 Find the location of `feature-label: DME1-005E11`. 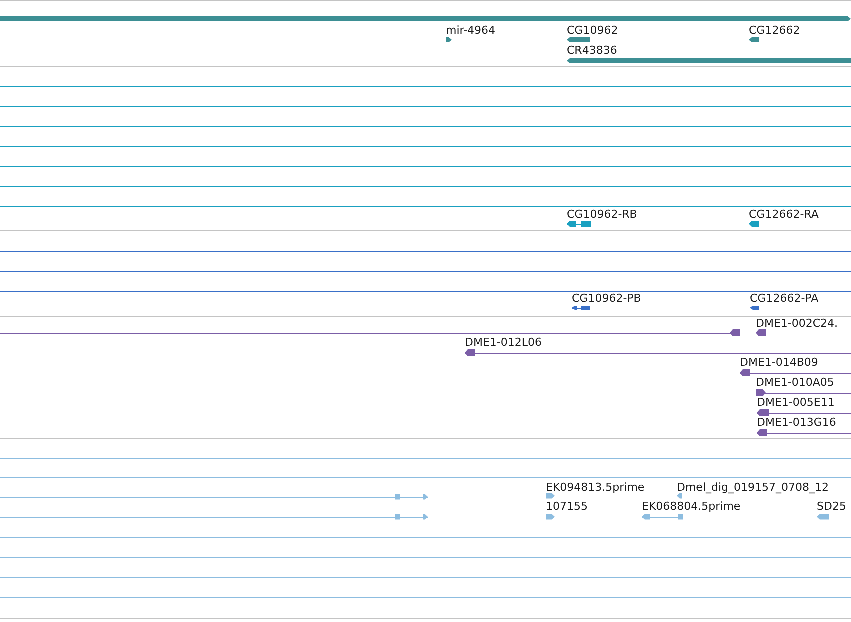

feature-label: DME1-005E11 is located at coordinates (796, 402).